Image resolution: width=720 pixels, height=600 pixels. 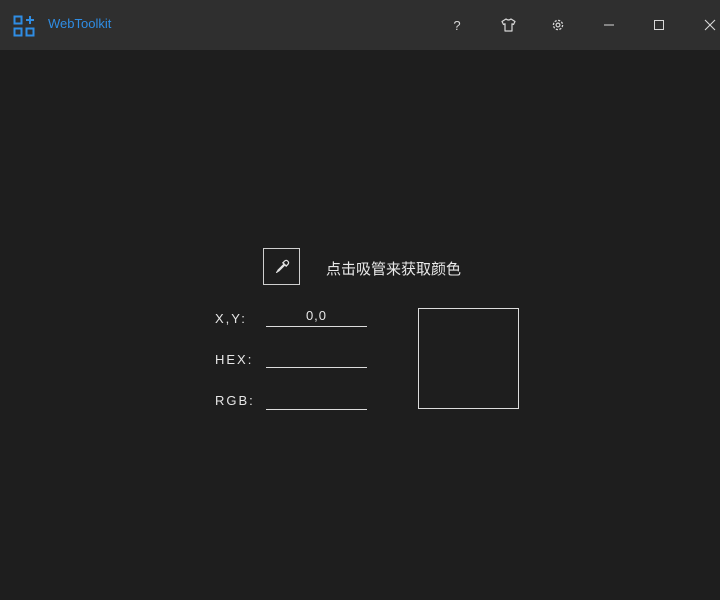 What do you see at coordinates (231, 318) in the screenshot?
I see `xy-label: X,Y:` at bounding box center [231, 318].